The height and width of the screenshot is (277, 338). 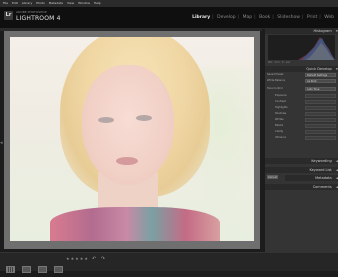 I want to click on left-panel-toggle-icon: ◂, so click(x=1, y=143).